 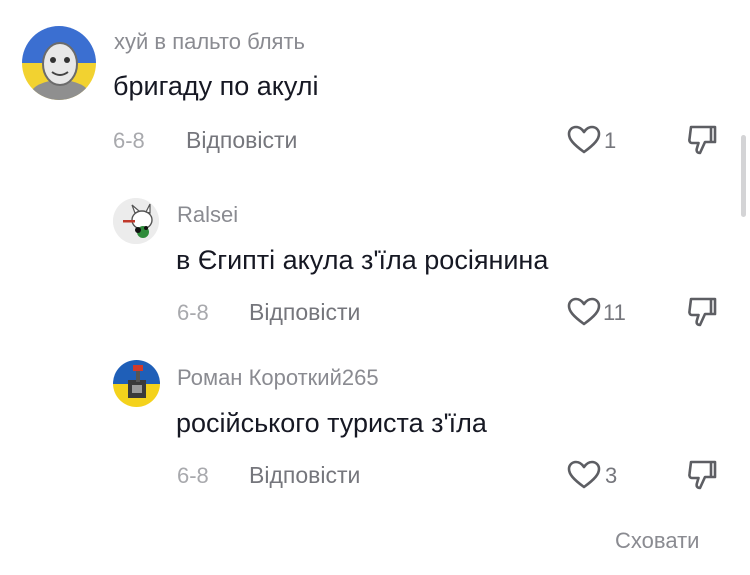 What do you see at coordinates (207, 215) in the screenshot?
I see `username: Ralsei` at bounding box center [207, 215].